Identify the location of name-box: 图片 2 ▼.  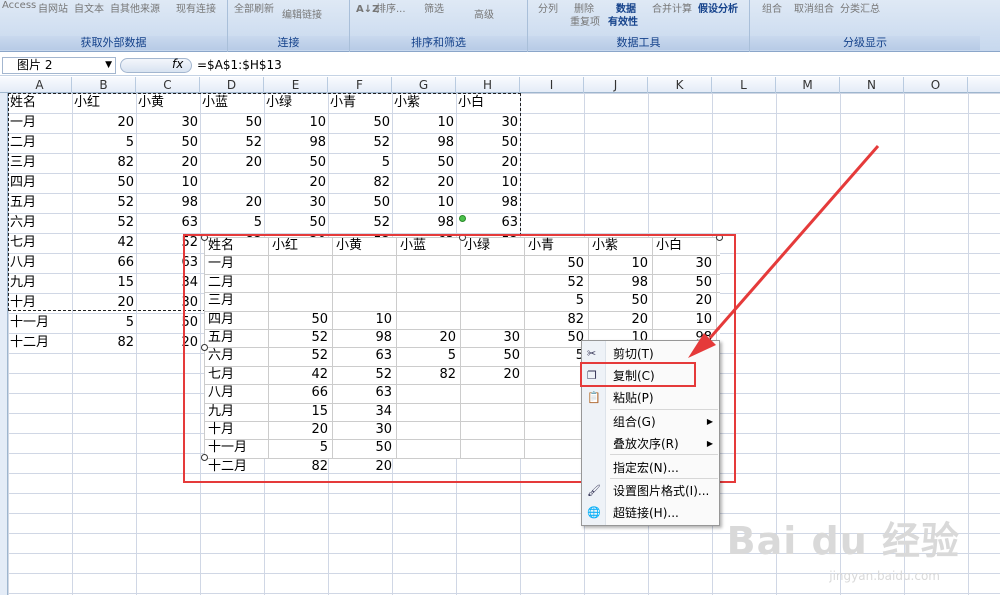
(59, 65).